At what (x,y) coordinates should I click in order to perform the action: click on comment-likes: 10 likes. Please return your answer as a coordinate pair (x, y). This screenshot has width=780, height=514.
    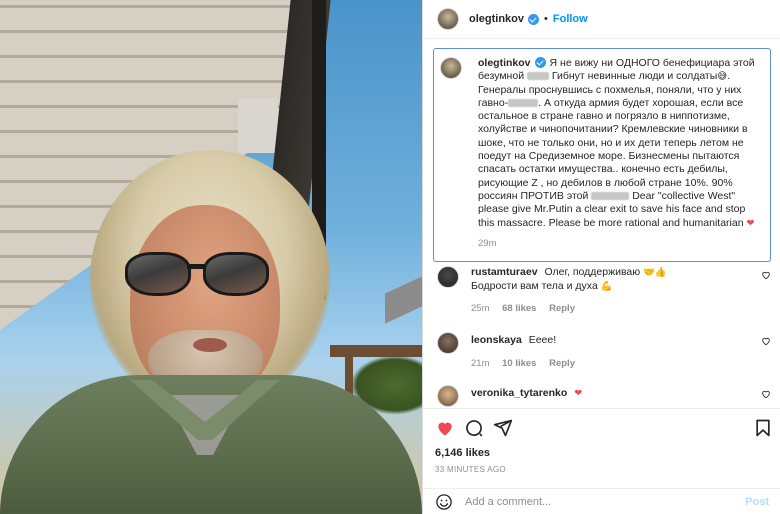
    Looking at the image, I should click on (519, 363).